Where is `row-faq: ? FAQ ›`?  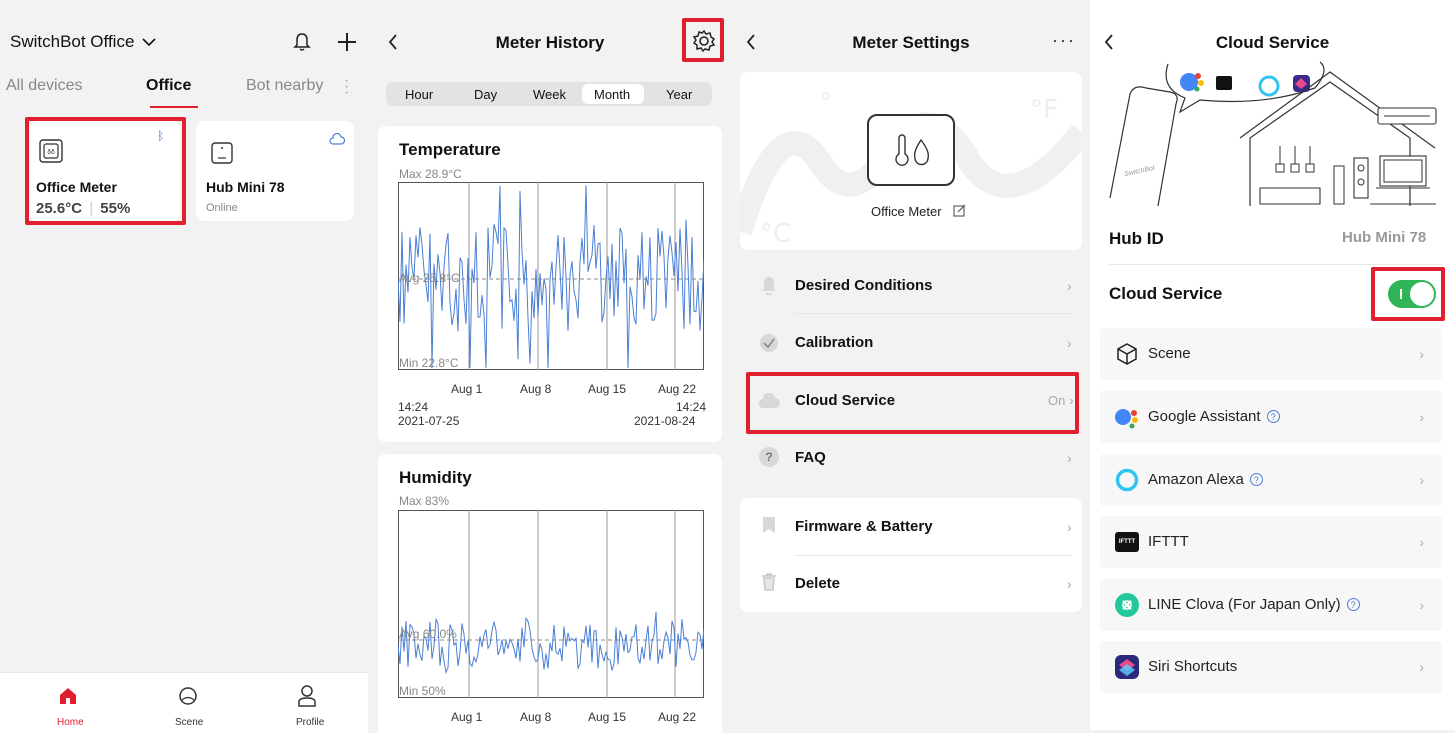 row-faq: ? FAQ › is located at coordinates (911, 458).